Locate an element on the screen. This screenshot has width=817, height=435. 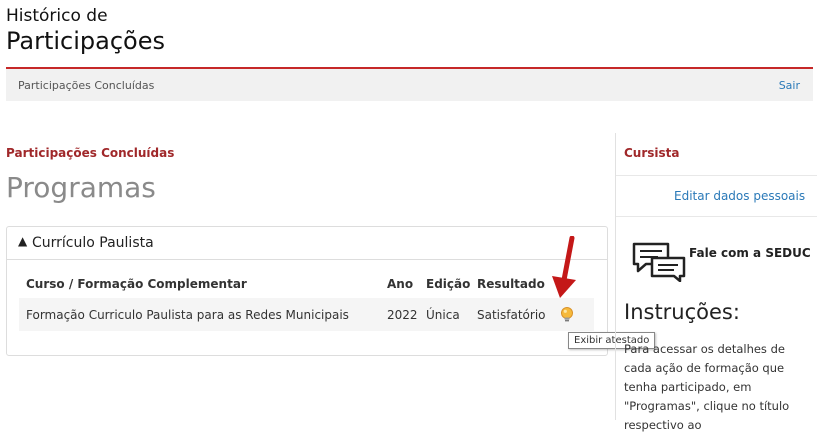
chat-bubbles-icon is located at coordinates (659, 261).